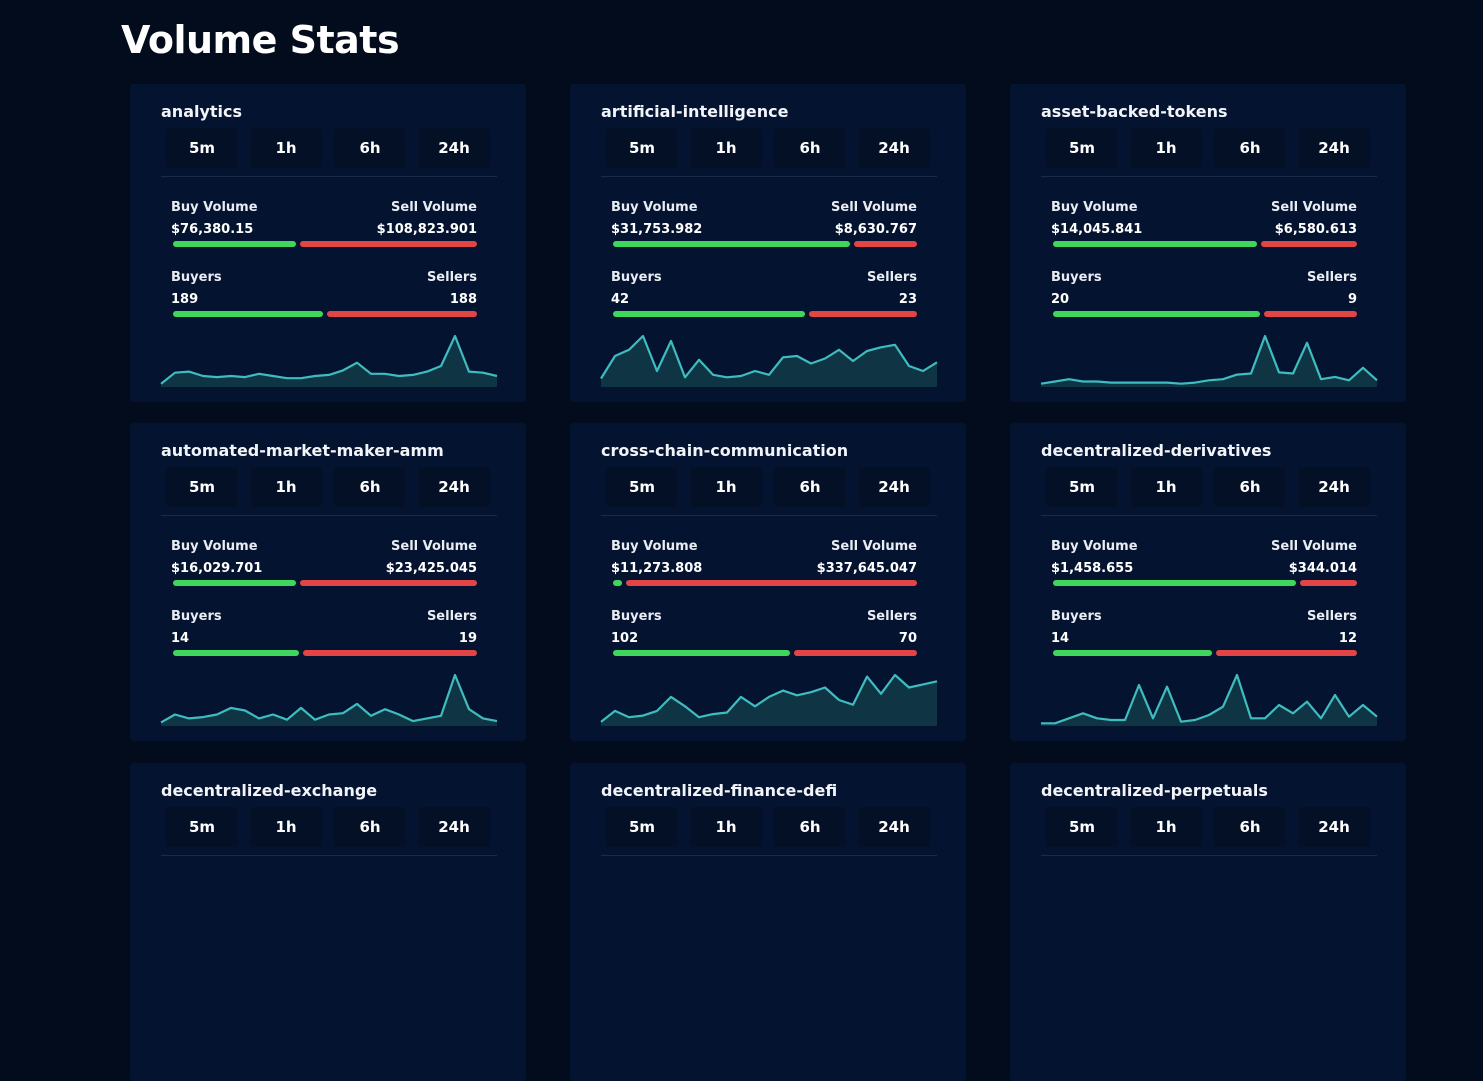  I want to click on buyers-count: 42, so click(620, 299).